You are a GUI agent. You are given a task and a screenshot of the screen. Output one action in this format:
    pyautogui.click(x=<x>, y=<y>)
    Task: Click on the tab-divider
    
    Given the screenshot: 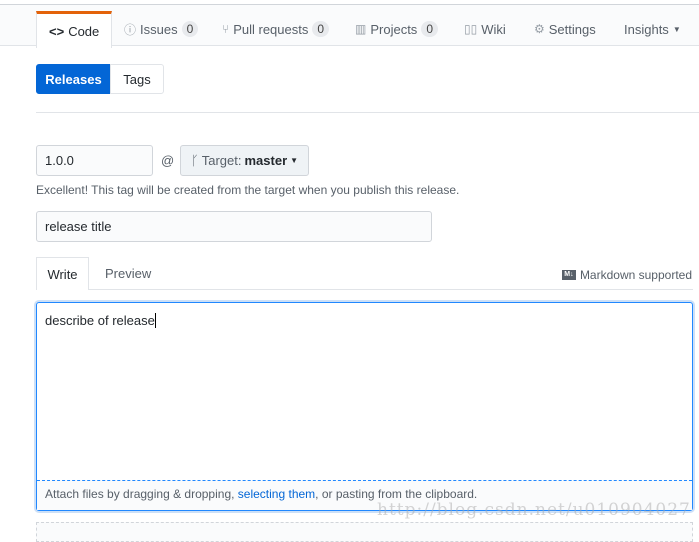 What is the action you would take?
    pyautogui.click(x=364, y=289)
    